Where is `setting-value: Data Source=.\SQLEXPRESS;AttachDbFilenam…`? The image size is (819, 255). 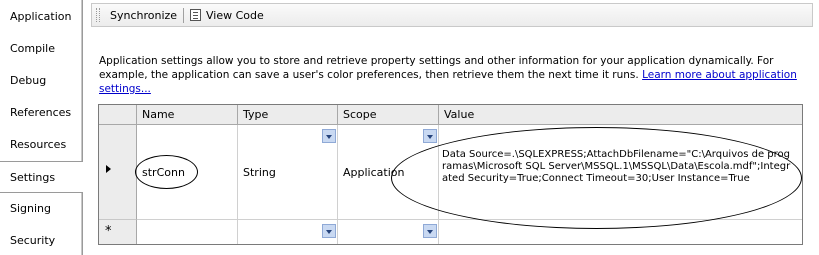 setting-value: Data Source=.\SQLEXPRESS;AttachDbFilenam… is located at coordinates (616, 166).